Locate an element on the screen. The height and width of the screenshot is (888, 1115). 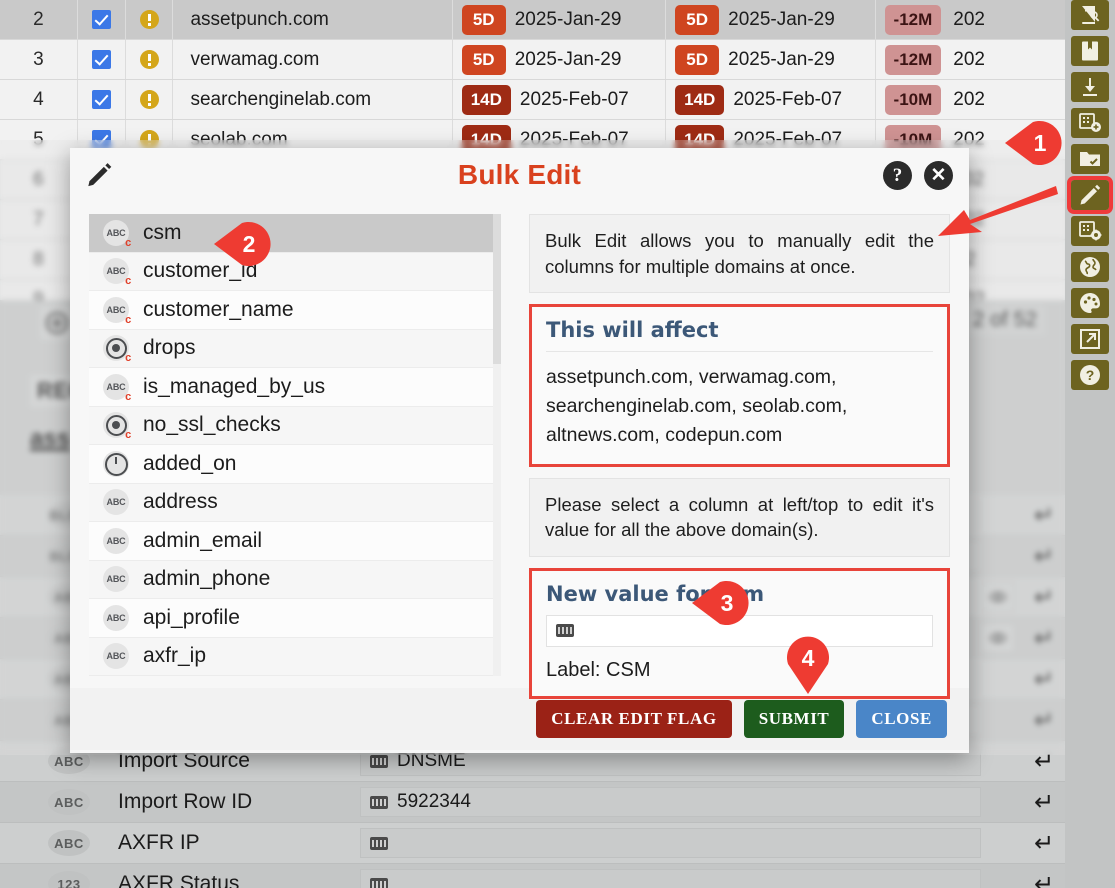
list-item: 123 AXFR Status ↵ is located at coordinates (532, 876).